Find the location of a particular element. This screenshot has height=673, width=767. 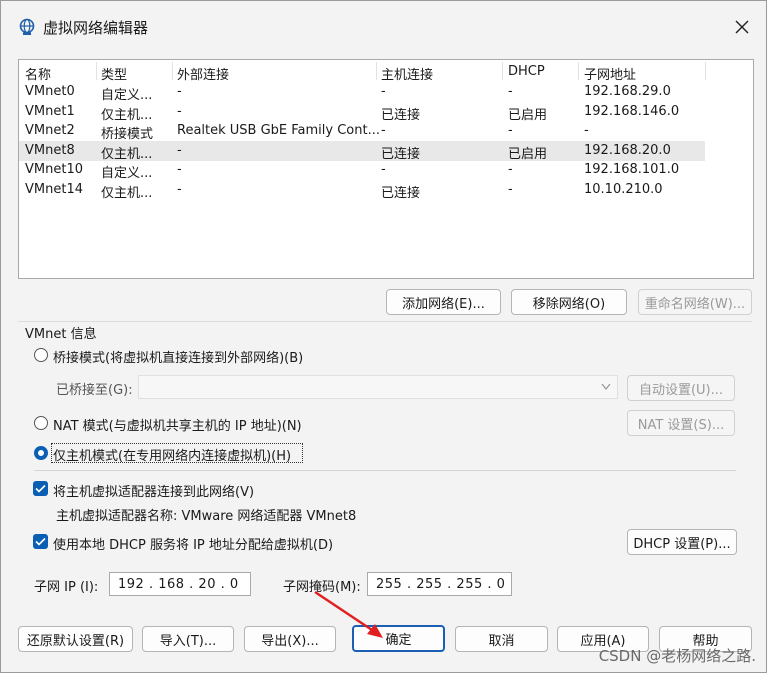

bridged-label: 桥接模式(将虚拟机直接连接到外部网络)(B) is located at coordinates (178, 358).